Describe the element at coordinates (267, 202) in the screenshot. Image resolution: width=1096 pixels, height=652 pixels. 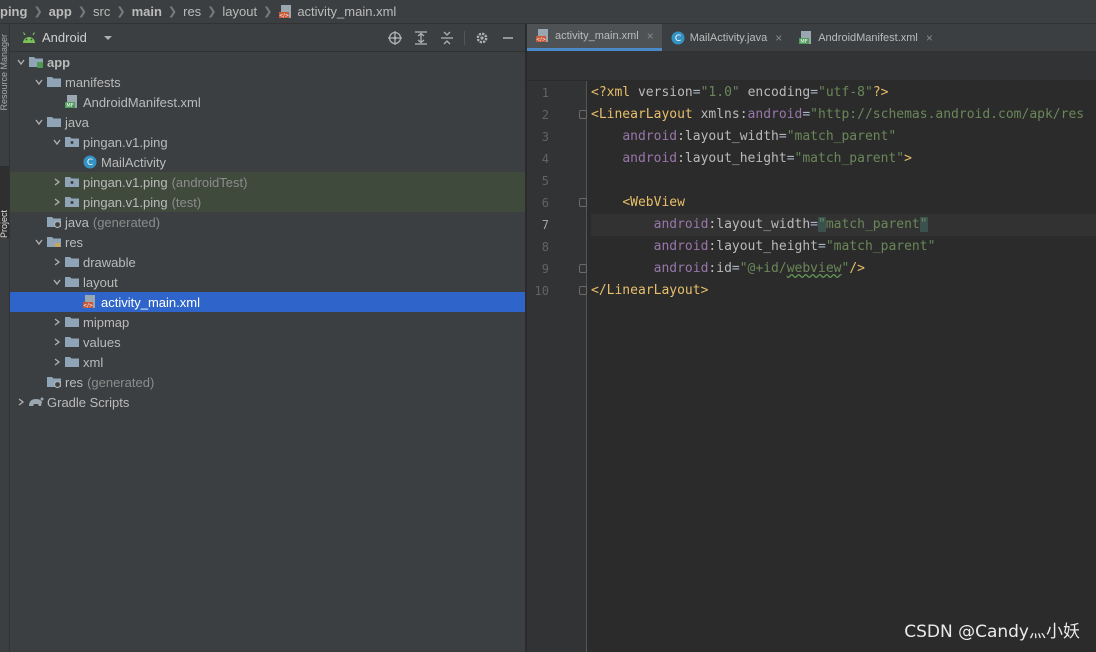
I see `tree-node: pingan.v1.ping (test)` at that location.